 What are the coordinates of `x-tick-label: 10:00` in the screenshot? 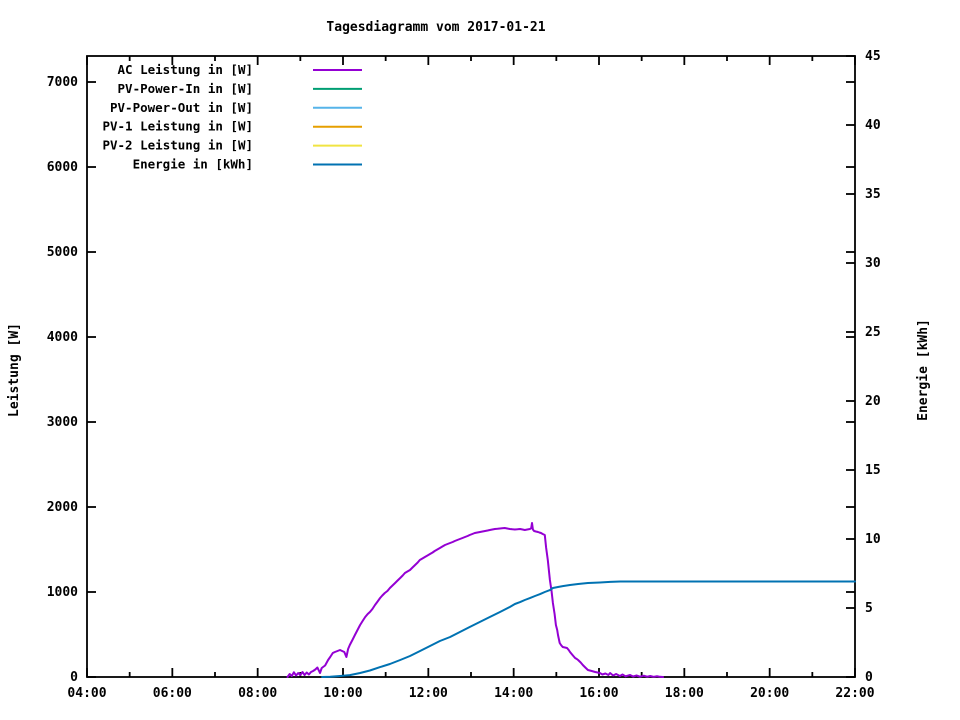 It's located at (342, 693).